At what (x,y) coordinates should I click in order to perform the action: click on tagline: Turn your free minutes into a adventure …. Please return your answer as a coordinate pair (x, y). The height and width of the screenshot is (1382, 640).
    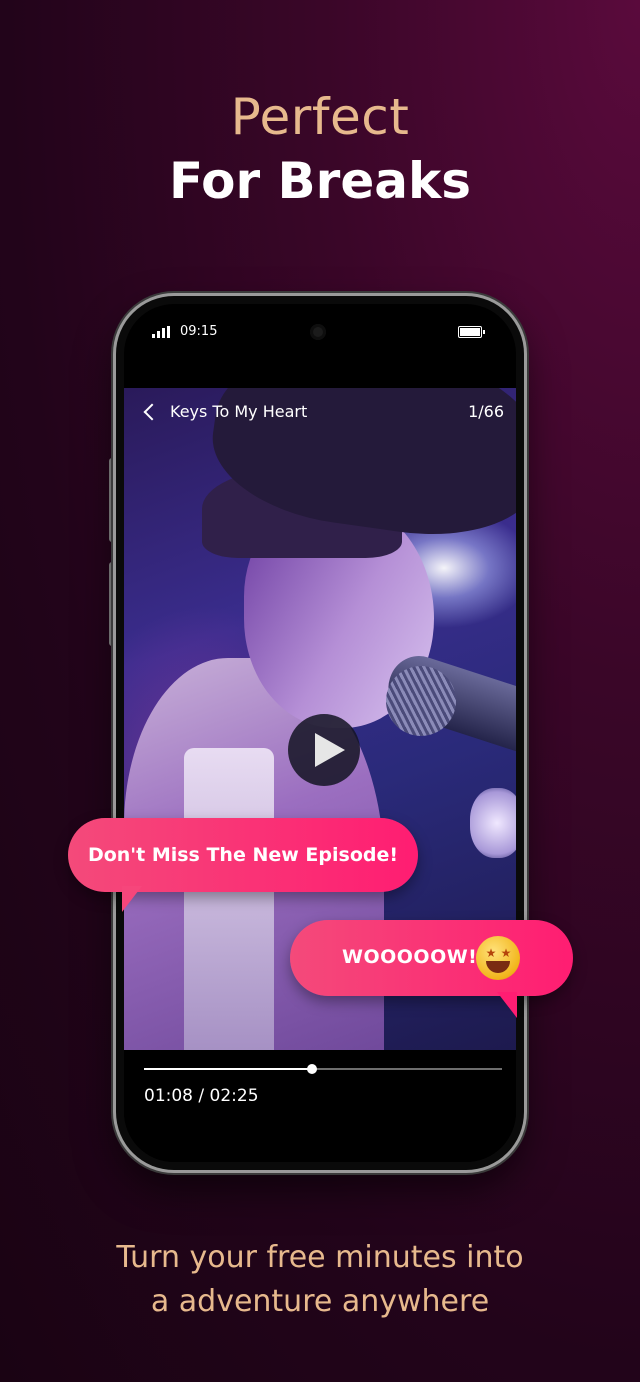
    Looking at the image, I should click on (320, 1280).